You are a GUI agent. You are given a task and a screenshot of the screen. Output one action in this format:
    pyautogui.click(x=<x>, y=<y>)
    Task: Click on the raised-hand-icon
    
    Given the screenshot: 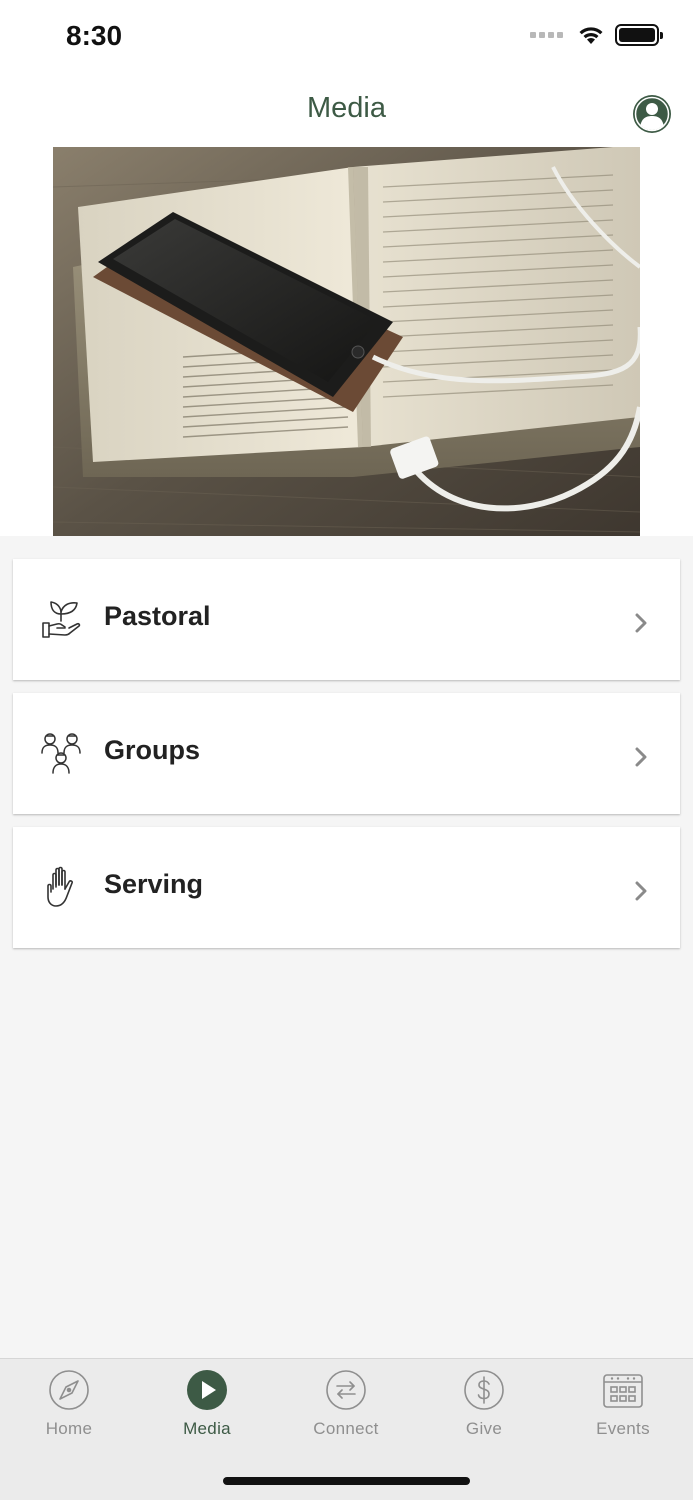 What is the action you would take?
    pyautogui.click(x=60, y=886)
    